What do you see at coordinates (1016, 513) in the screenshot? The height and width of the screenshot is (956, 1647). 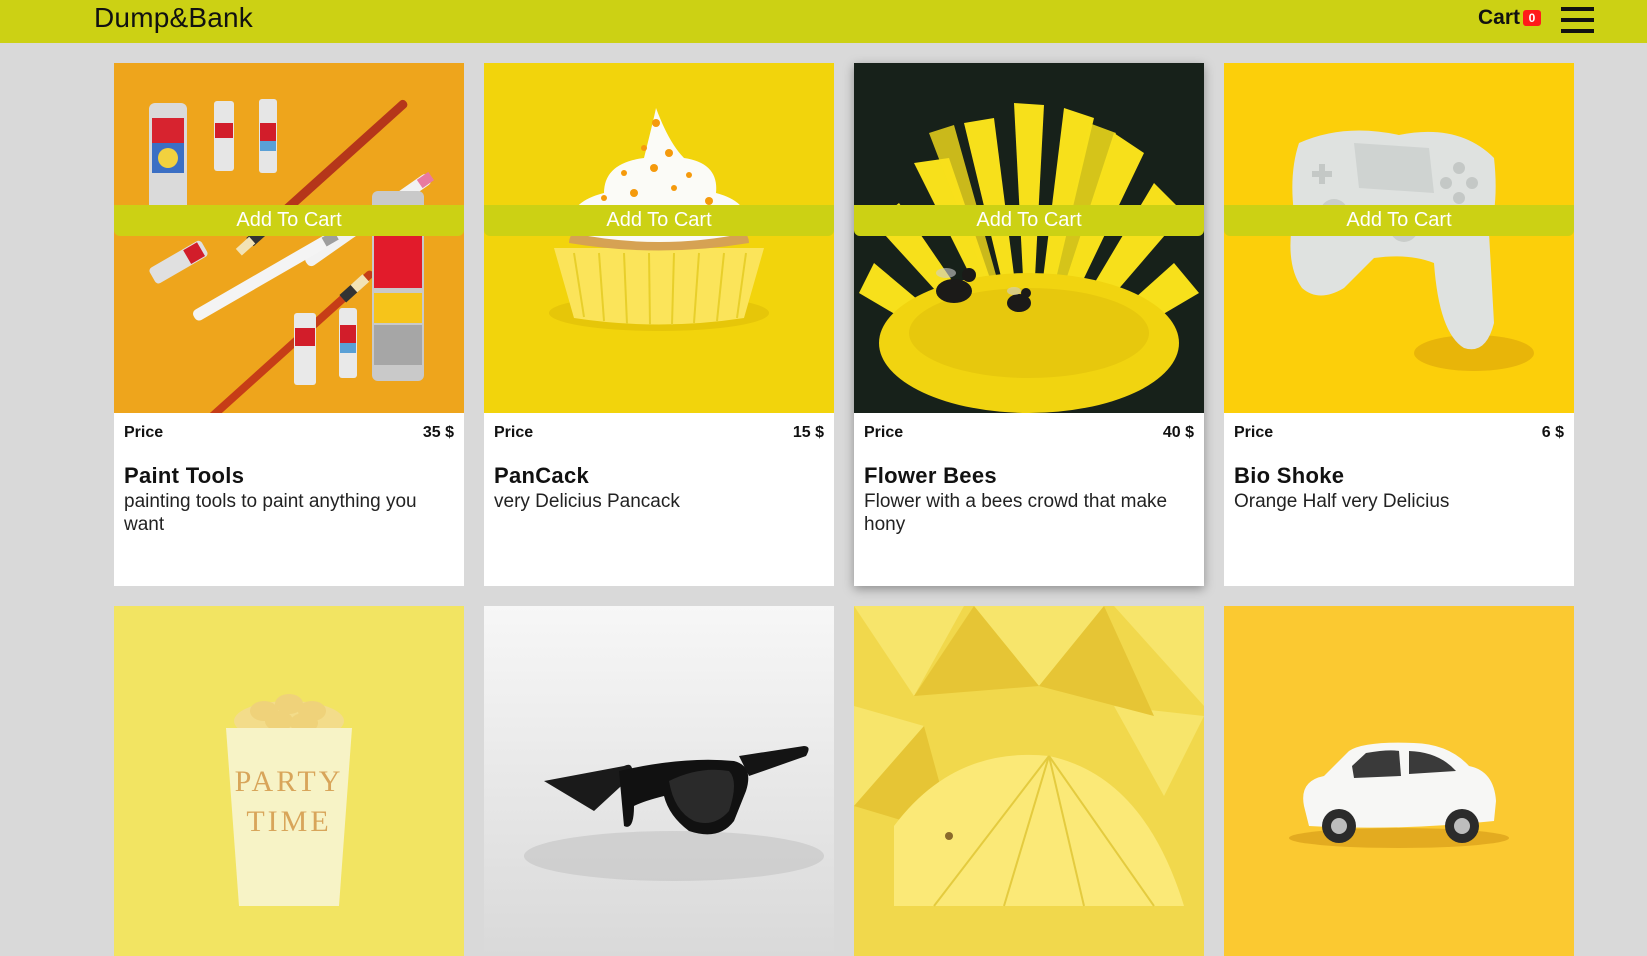 I see `product-description: Flower with a bees crowd that make hony` at bounding box center [1016, 513].